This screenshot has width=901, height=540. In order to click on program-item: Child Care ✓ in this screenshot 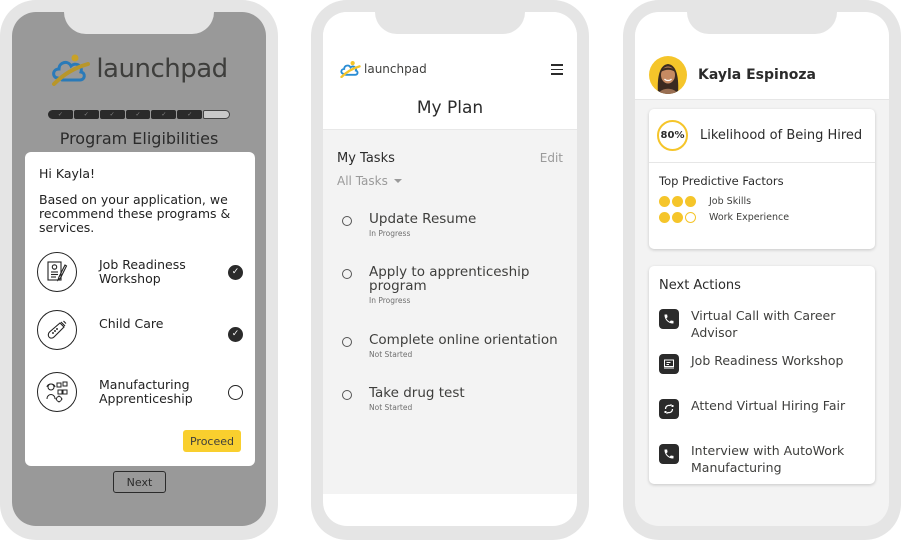, I will do `click(140, 330)`.